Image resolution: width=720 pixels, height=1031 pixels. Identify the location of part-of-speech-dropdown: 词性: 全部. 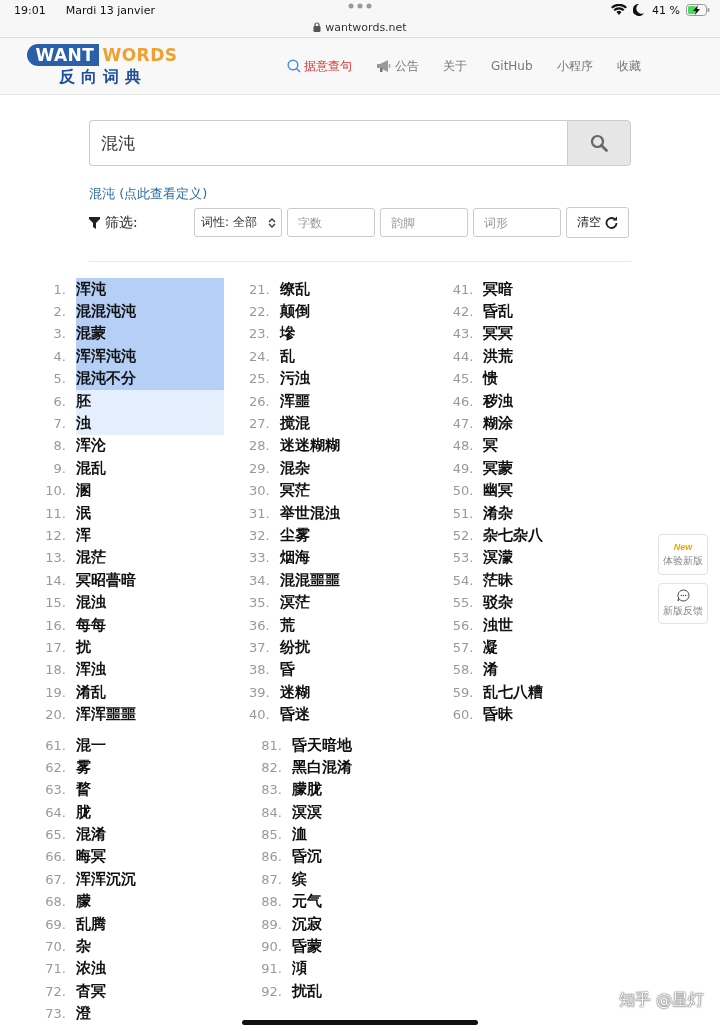
(238, 222).